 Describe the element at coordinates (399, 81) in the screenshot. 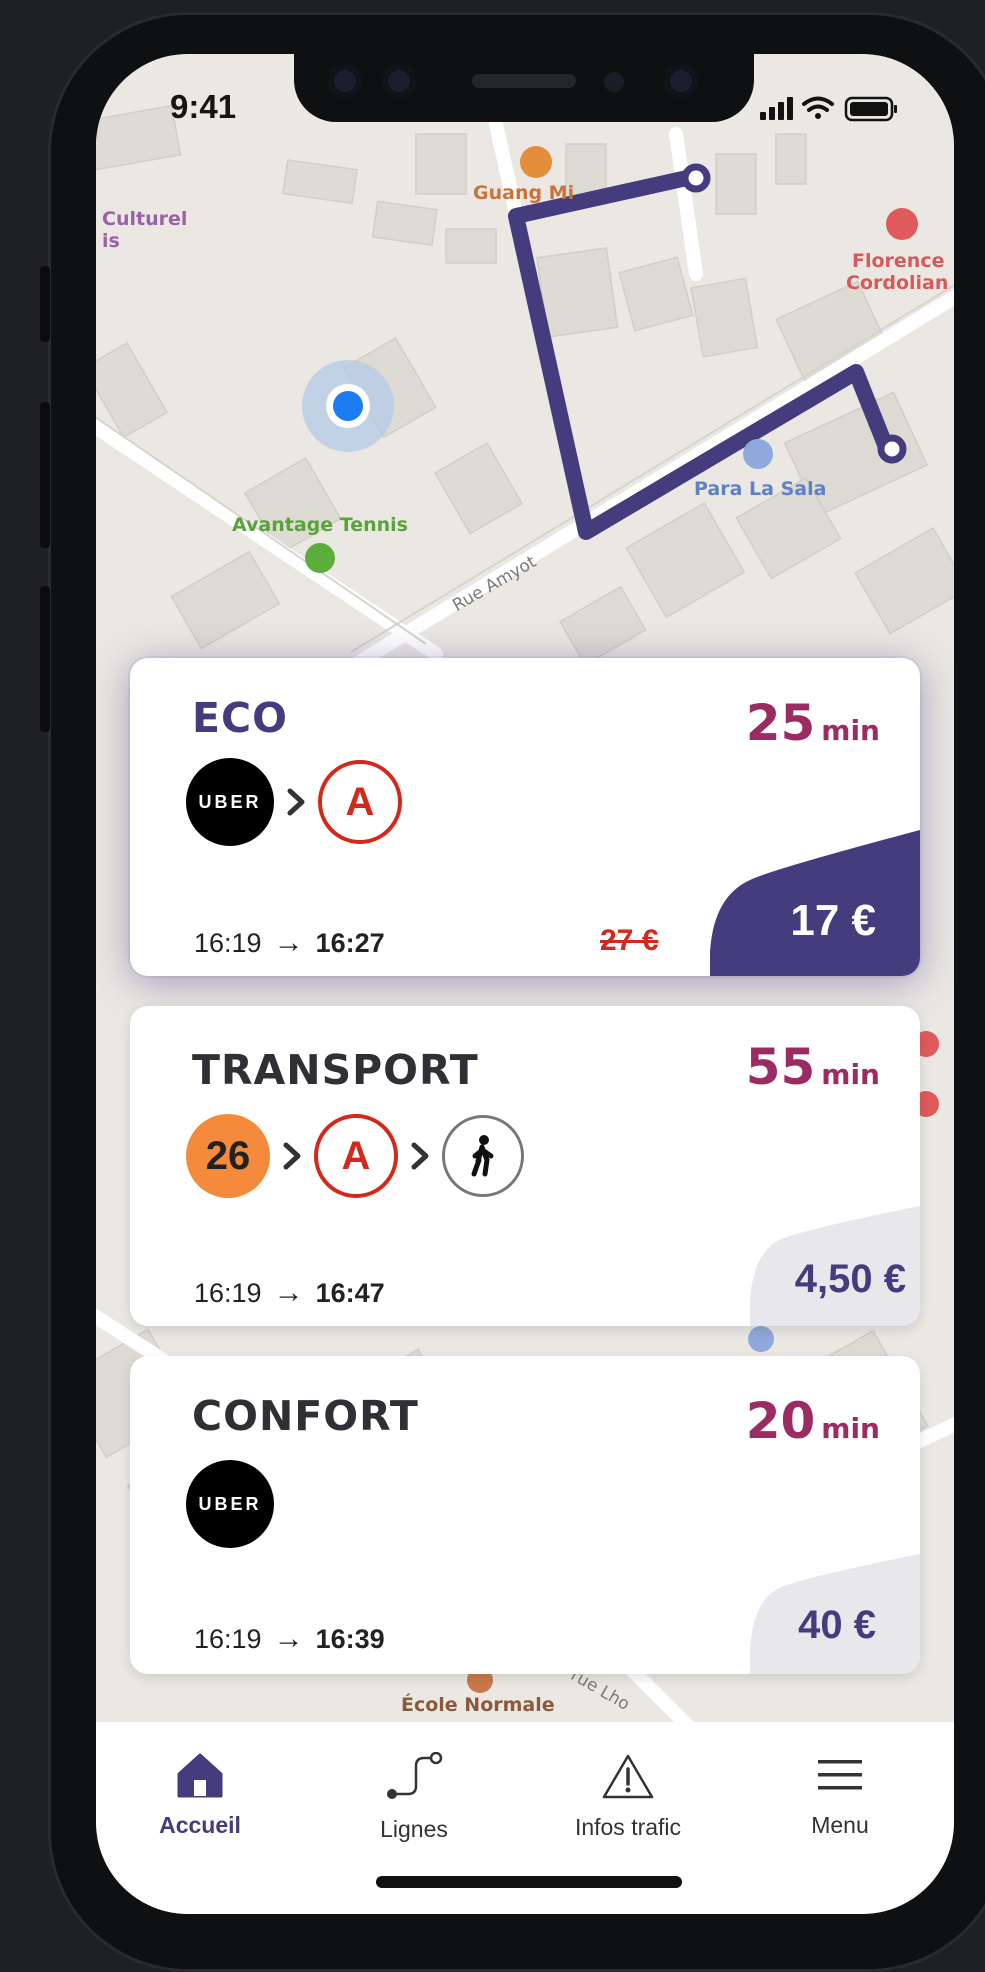

I see `sensor-icon` at that location.